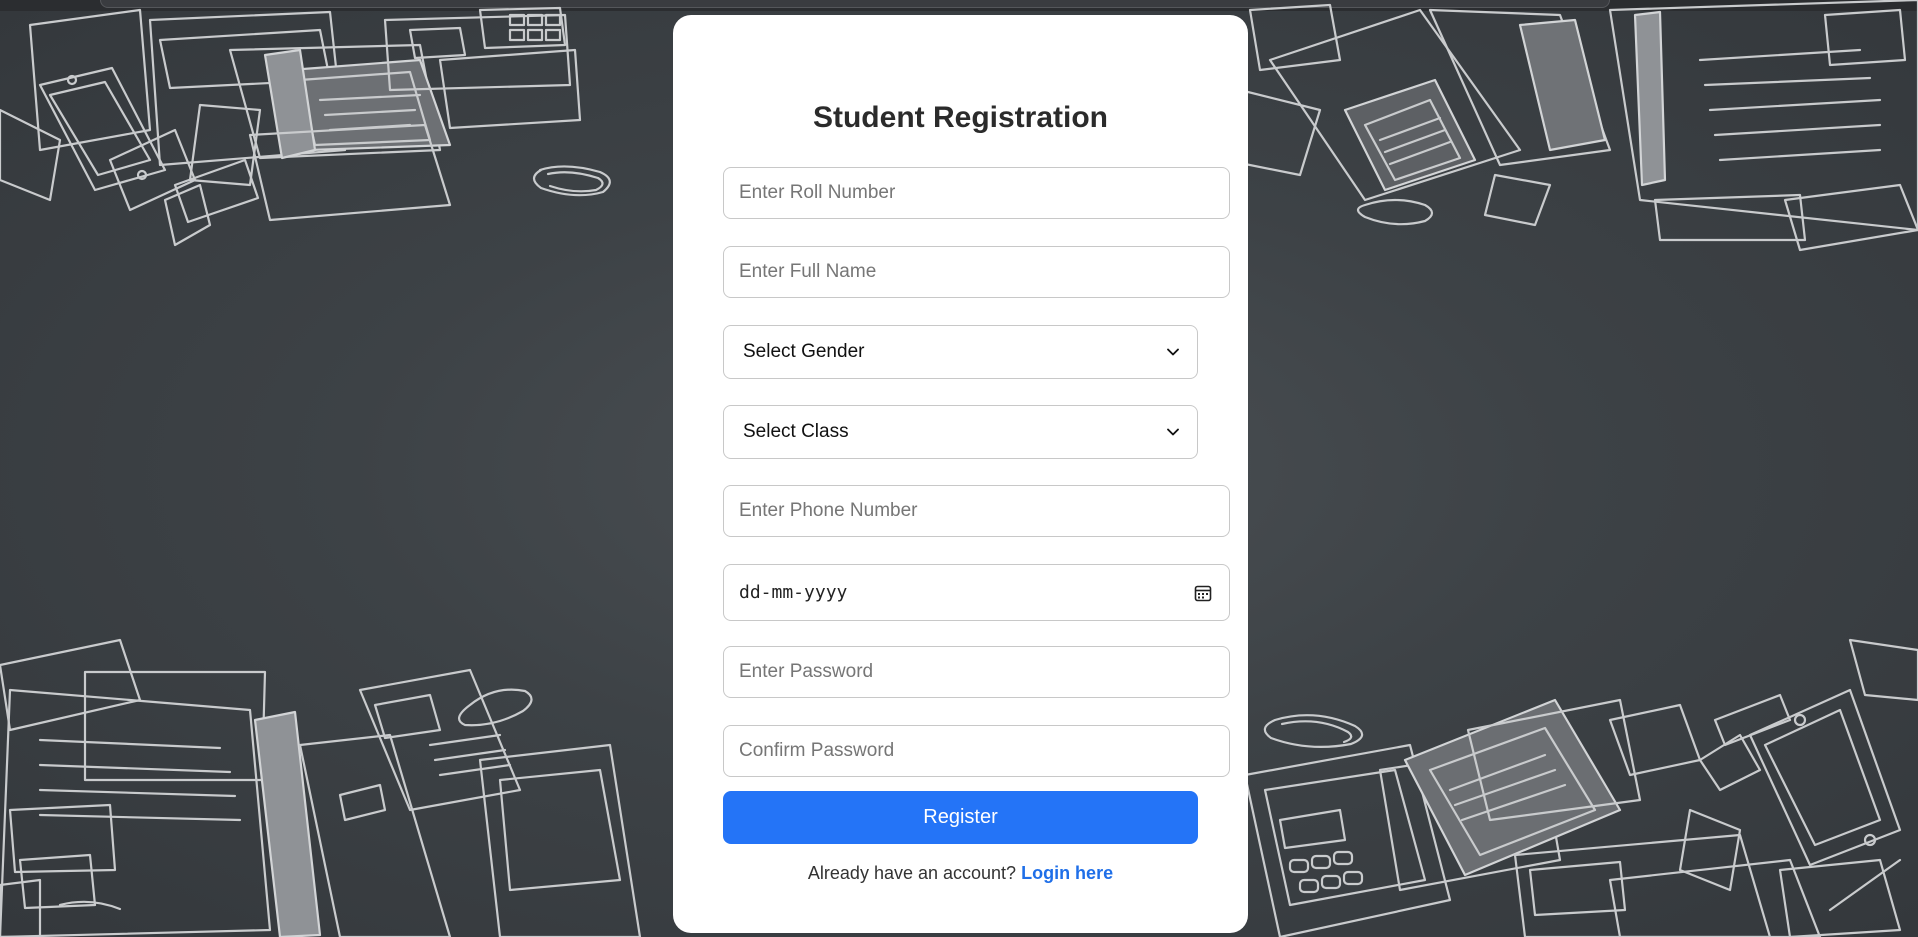  What do you see at coordinates (960, 352) in the screenshot?
I see `gender-select: Select Gender` at bounding box center [960, 352].